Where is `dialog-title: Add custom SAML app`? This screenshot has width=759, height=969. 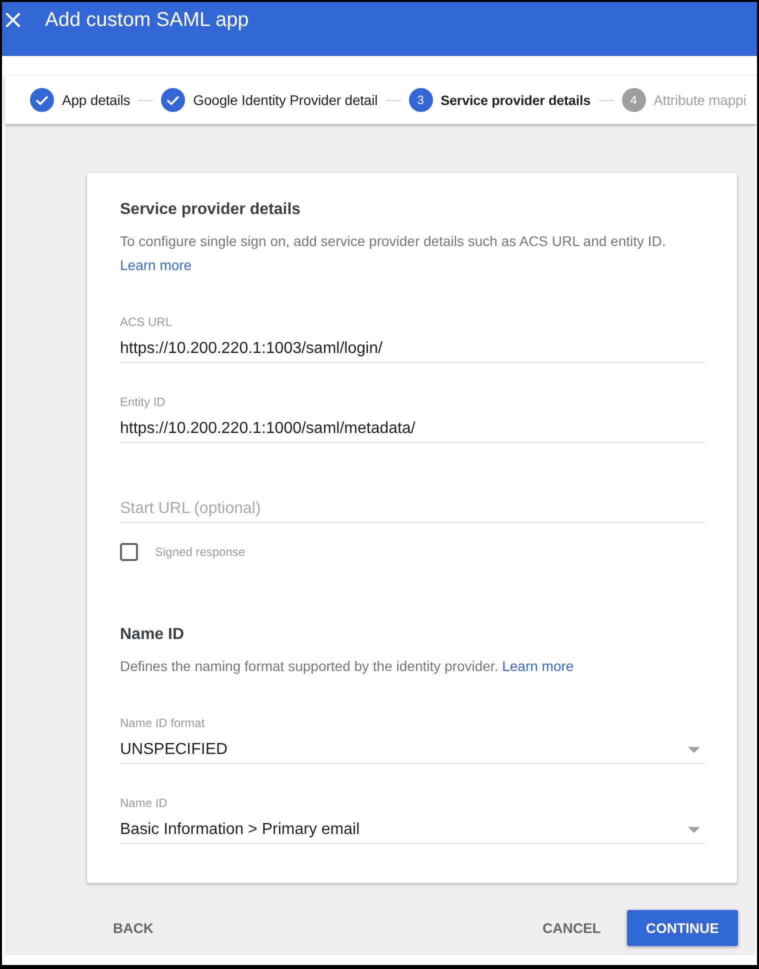 dialog-title: Add custom SAML app is located at coordinates (147, 20).